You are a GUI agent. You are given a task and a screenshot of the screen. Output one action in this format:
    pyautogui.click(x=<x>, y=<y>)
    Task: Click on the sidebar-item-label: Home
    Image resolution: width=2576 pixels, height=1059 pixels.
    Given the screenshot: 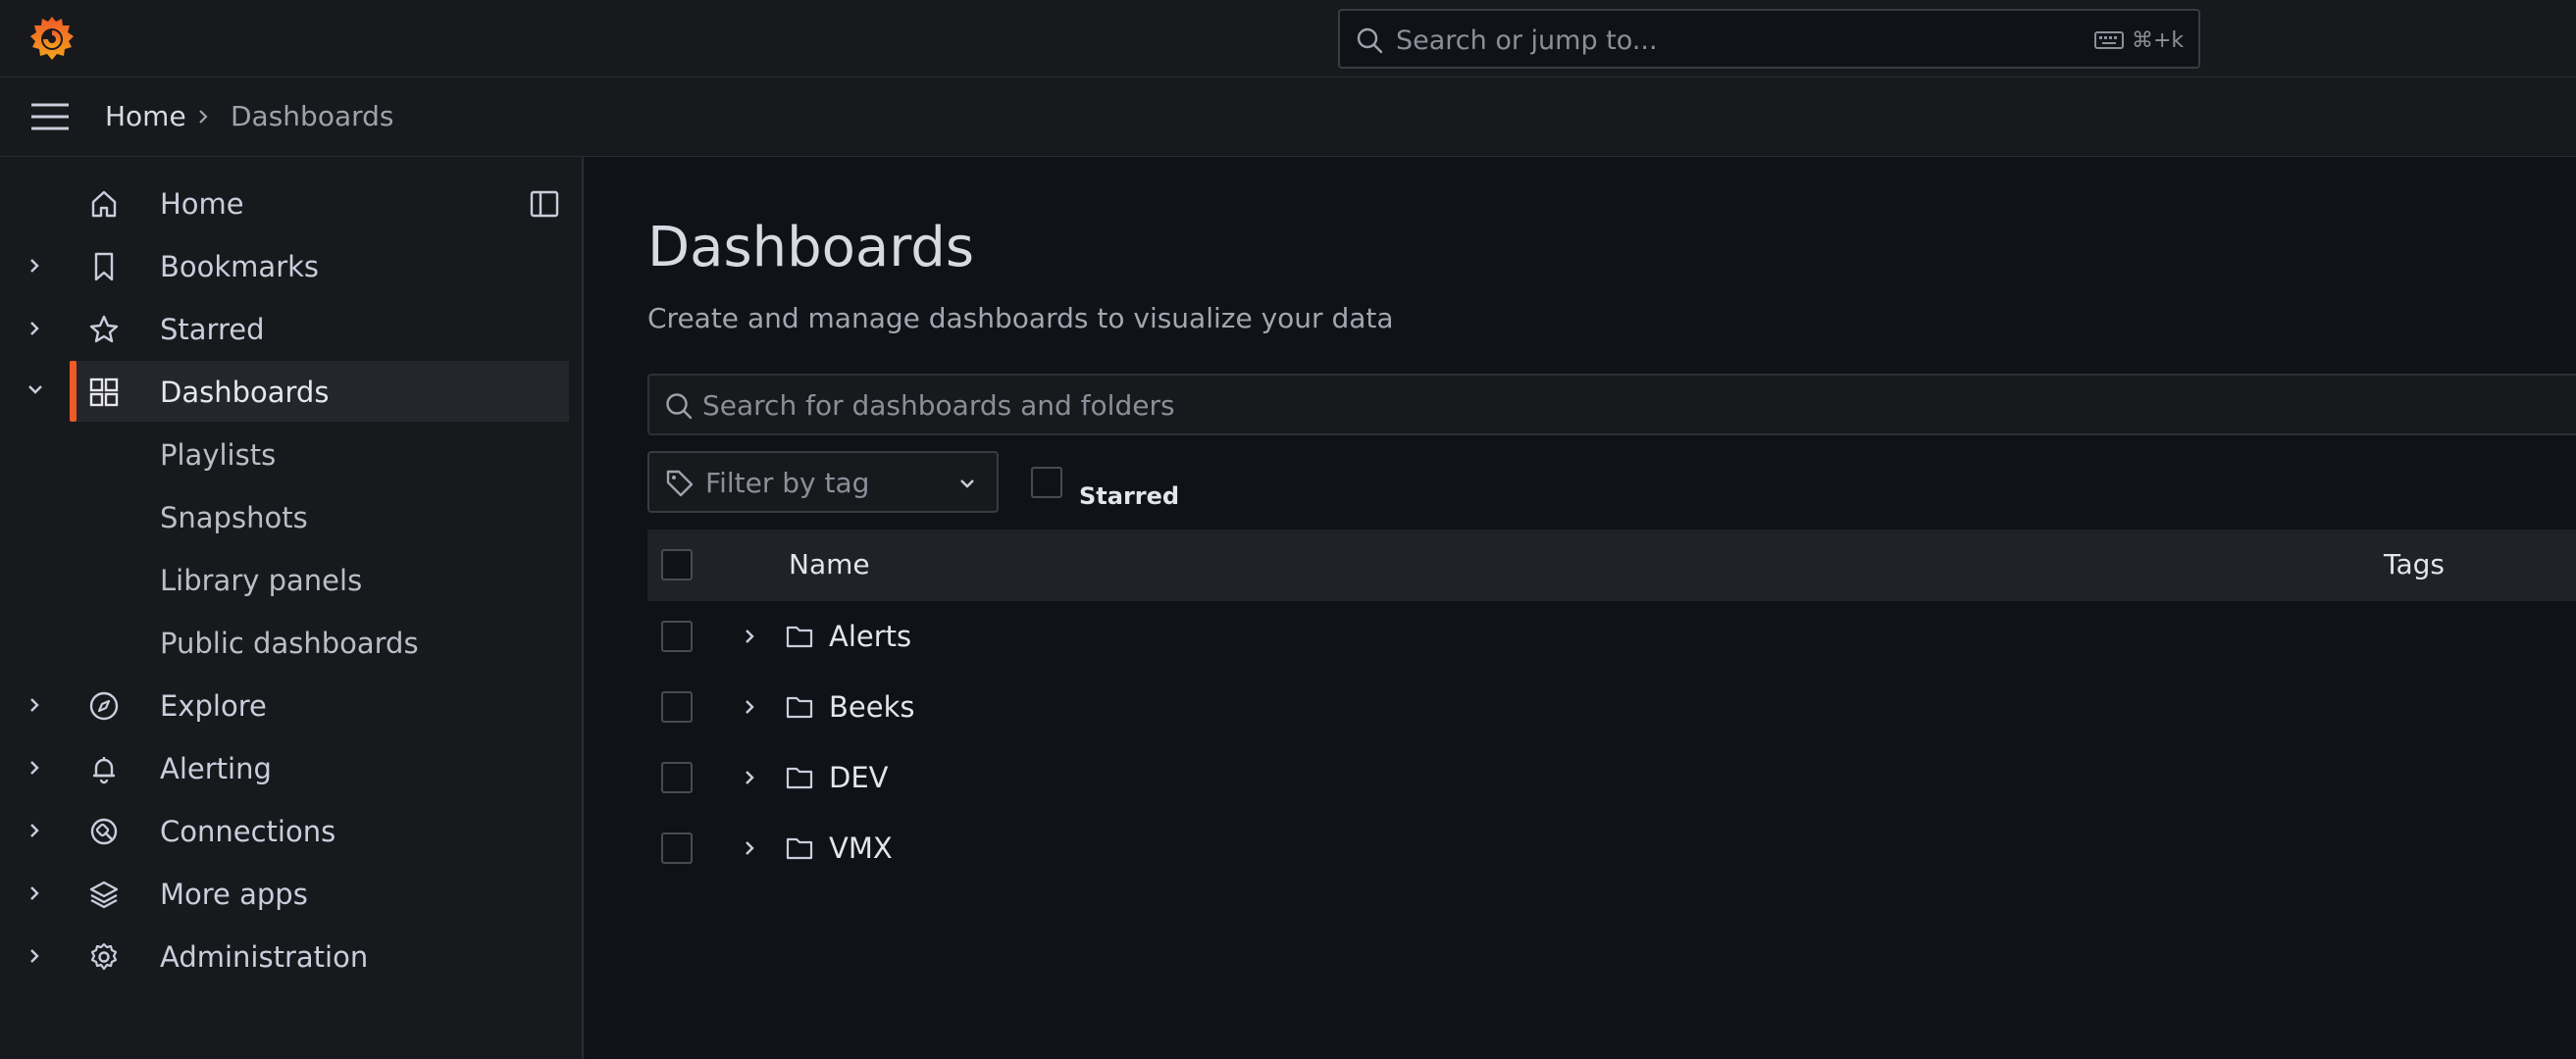 What is the action you would take?
    pyautogui.click(x=202, y=204)
    